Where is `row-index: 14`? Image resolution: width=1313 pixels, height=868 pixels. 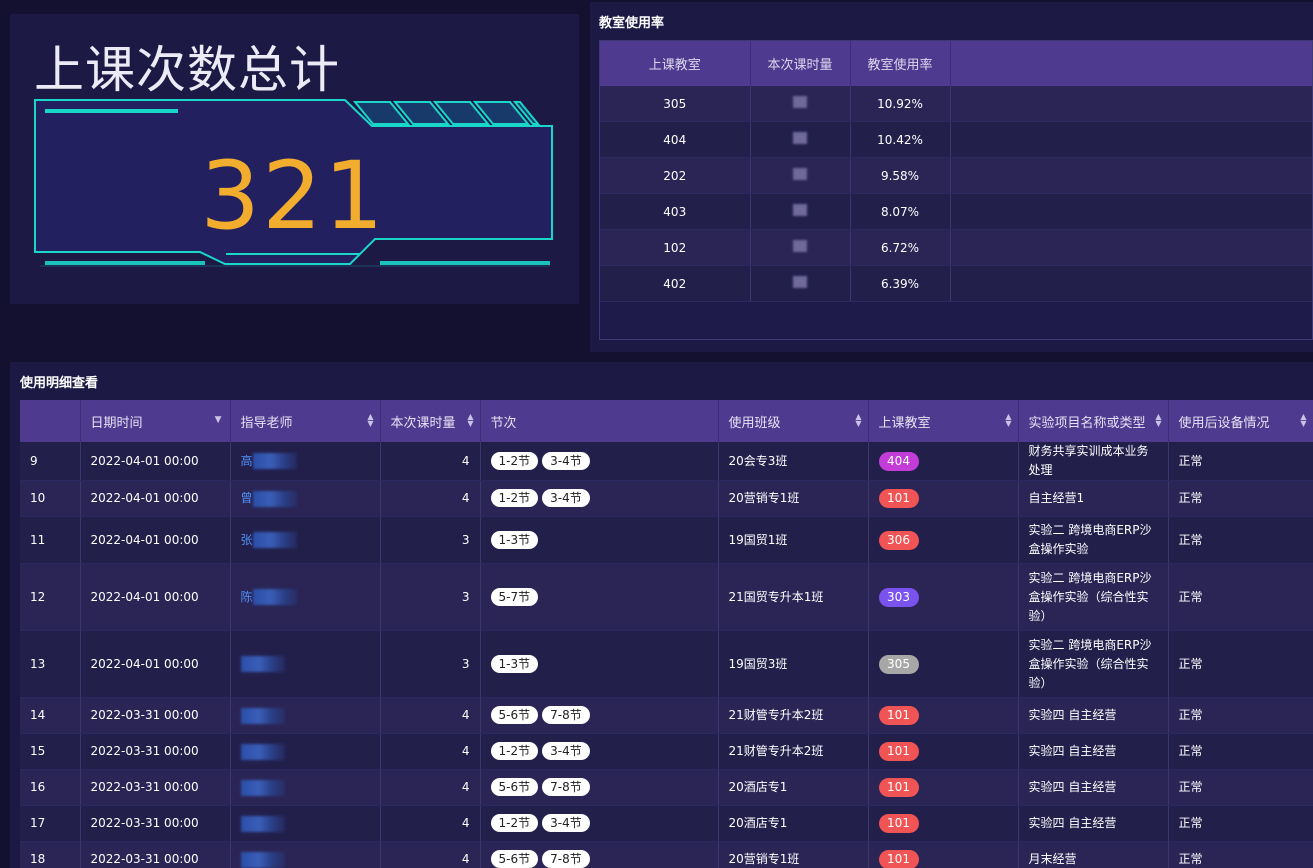
row-index: 14 is located at coordinates (50, 715).